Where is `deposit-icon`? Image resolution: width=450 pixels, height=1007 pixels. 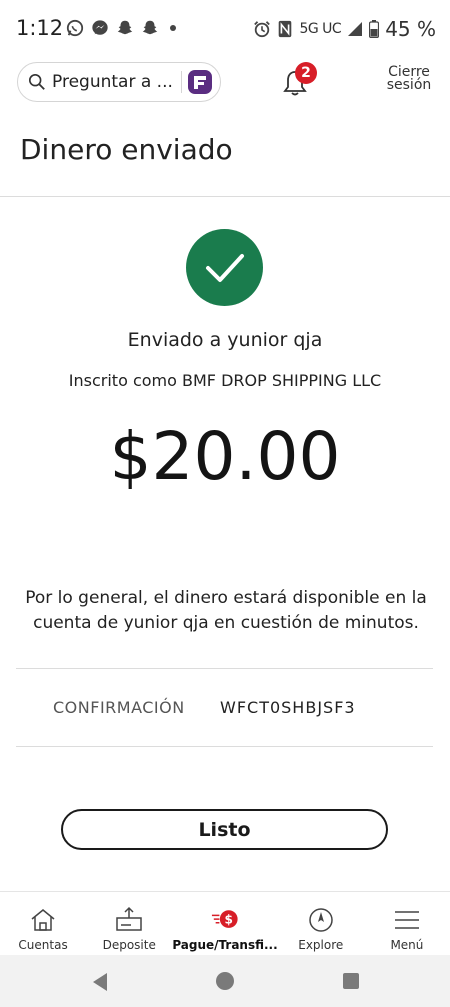
deposit-icon is located at coordinates (129, 918).